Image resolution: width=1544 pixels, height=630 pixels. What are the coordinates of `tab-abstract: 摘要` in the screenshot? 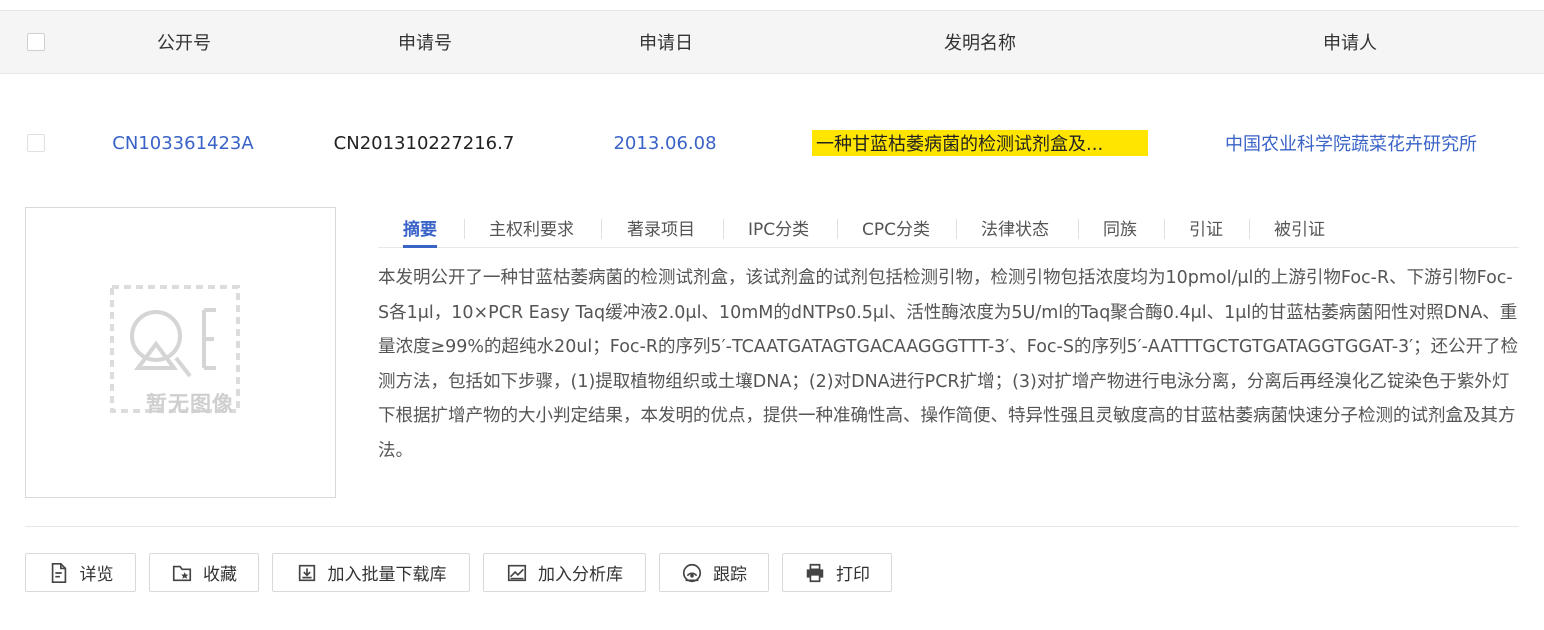 It's located at (420, 227).